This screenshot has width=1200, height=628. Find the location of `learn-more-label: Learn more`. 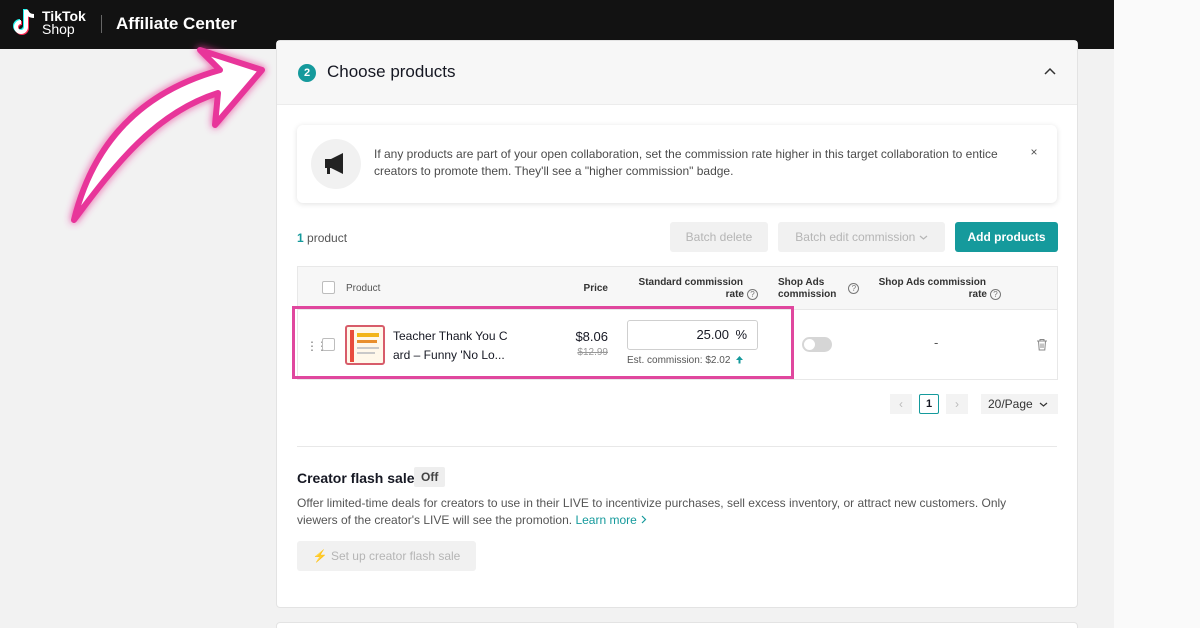

learn-more-label: Learn more is located at coordinates (606, 520).